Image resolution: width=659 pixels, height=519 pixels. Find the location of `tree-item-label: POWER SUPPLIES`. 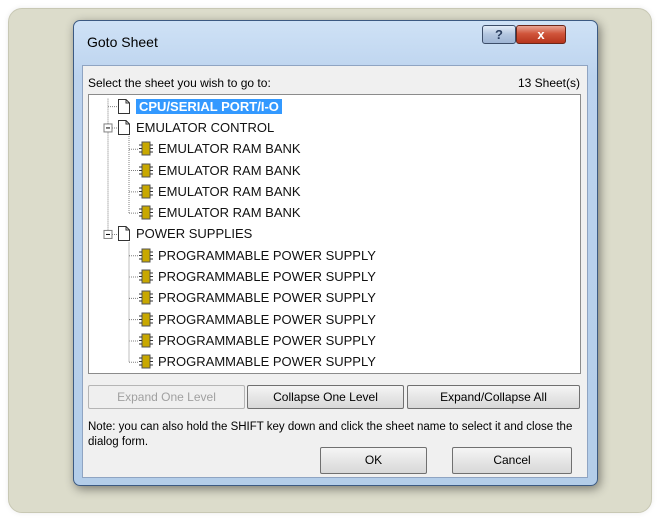

tree-item-label: POWER SUPPLIES is located at coordinates (194, 234).